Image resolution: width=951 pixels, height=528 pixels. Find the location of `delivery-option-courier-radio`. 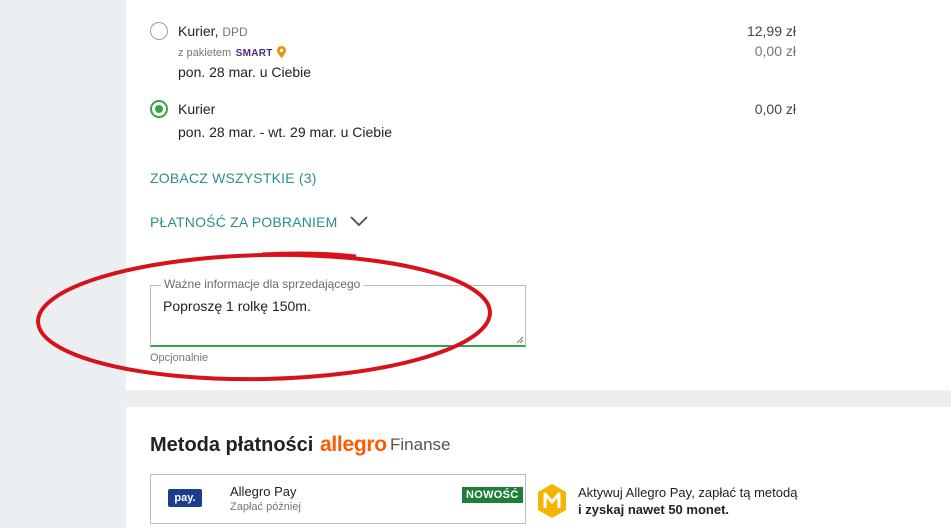

delivery-option-courier-radio is located at coordinates (159, 109).